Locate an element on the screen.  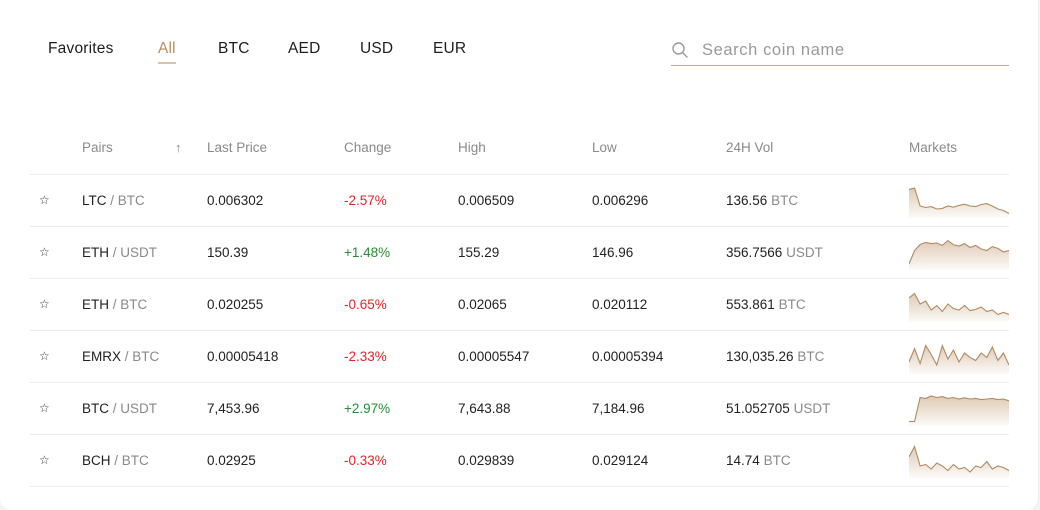
header-pairs: Pairs is located at coordinates (97, 147).